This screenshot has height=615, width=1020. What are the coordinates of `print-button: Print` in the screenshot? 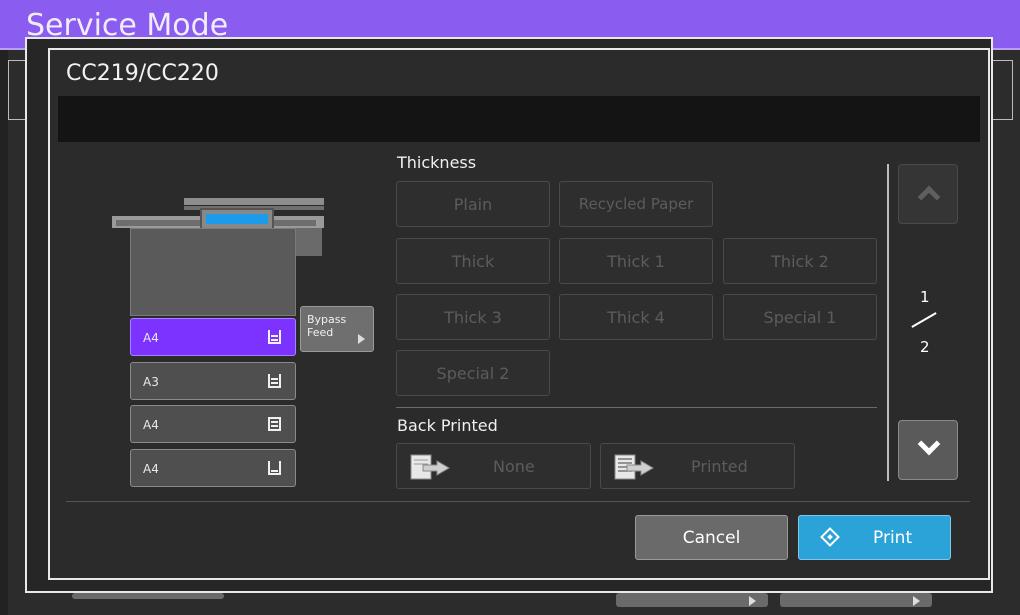 It's located at (874, 537).